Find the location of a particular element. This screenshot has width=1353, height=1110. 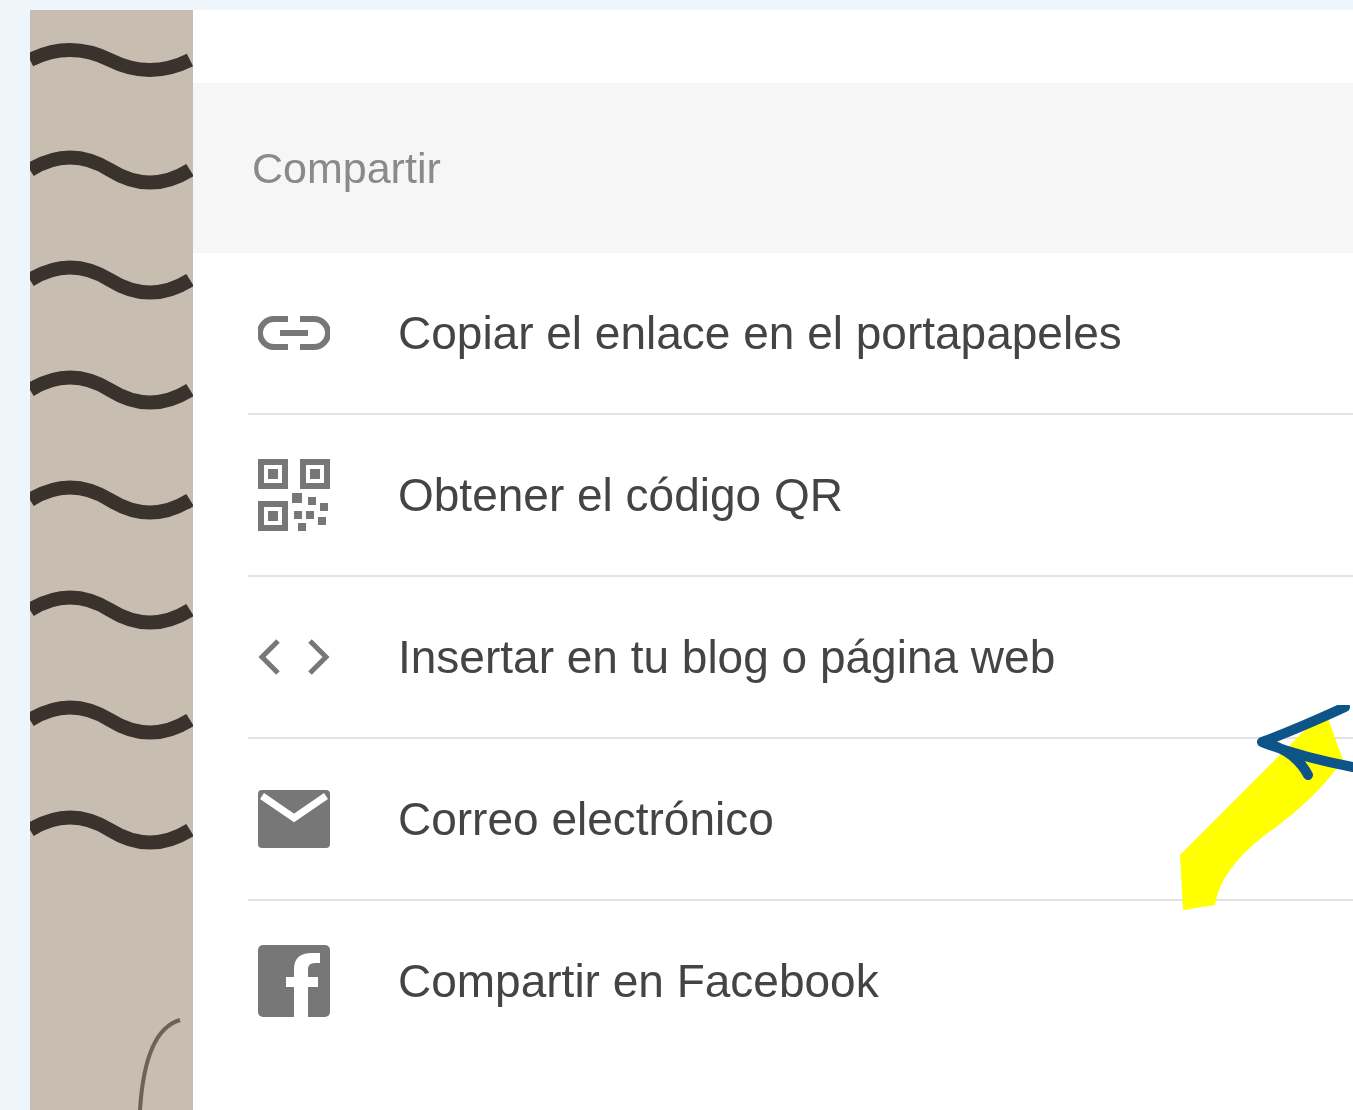

menu-item: Obtener el código QR is located at coordinates (800, 494).